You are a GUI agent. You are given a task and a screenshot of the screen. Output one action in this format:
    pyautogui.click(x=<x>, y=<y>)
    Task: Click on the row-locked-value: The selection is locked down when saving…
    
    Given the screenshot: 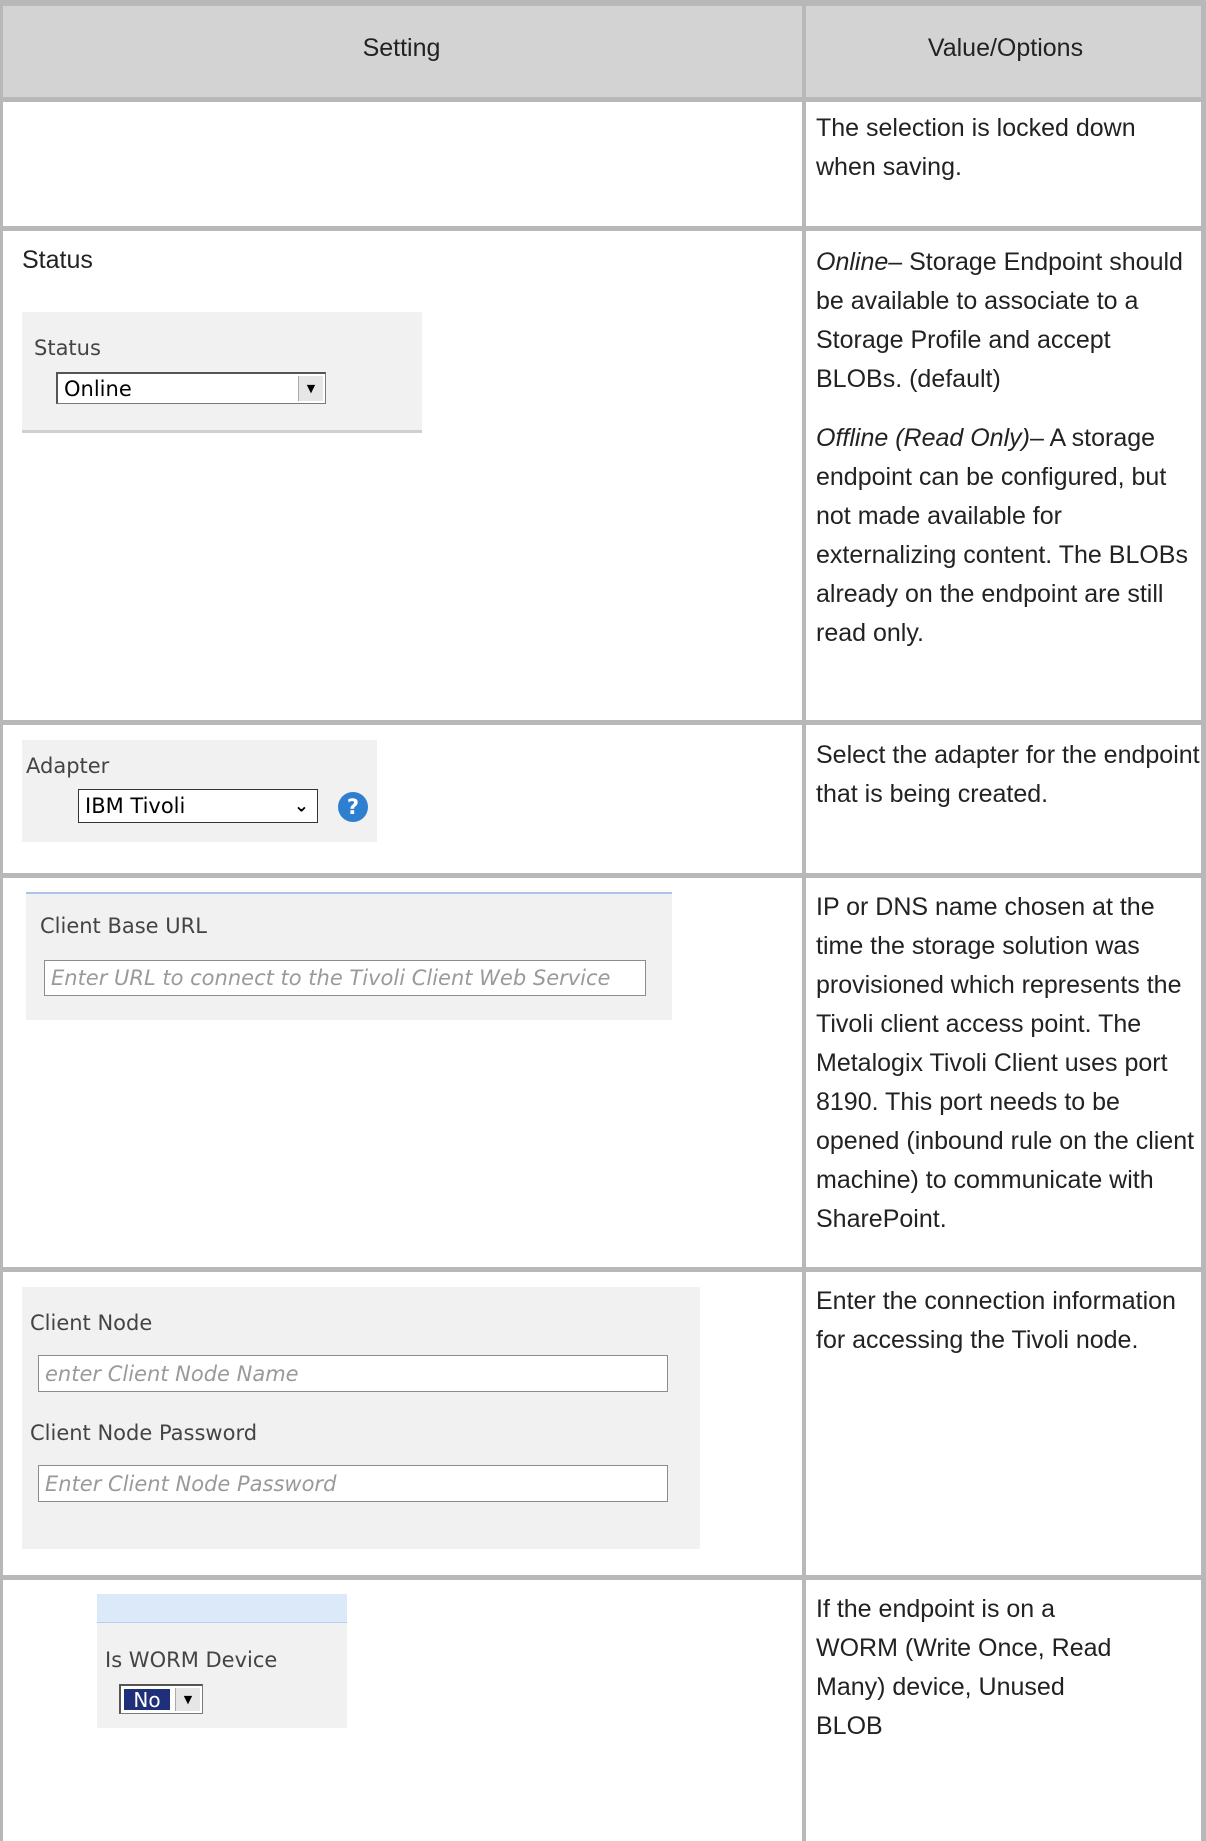 What is the action you would take?
    pyautogui.click(x=1006, y=158)
    